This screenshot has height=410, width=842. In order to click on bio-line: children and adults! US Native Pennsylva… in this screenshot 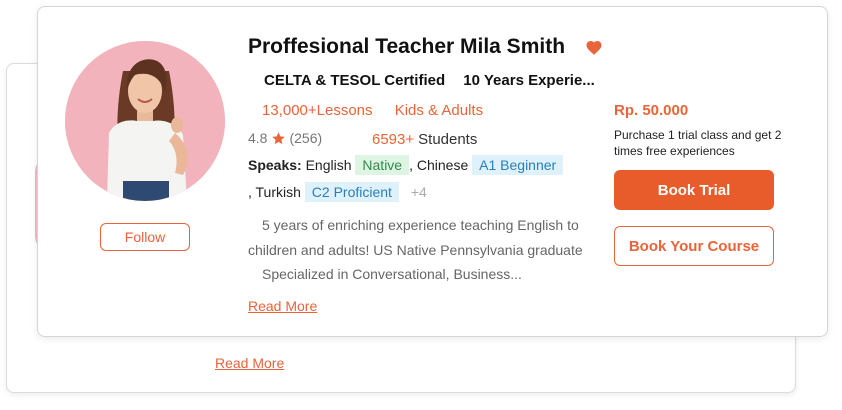, I will do `click(415, 249)`.